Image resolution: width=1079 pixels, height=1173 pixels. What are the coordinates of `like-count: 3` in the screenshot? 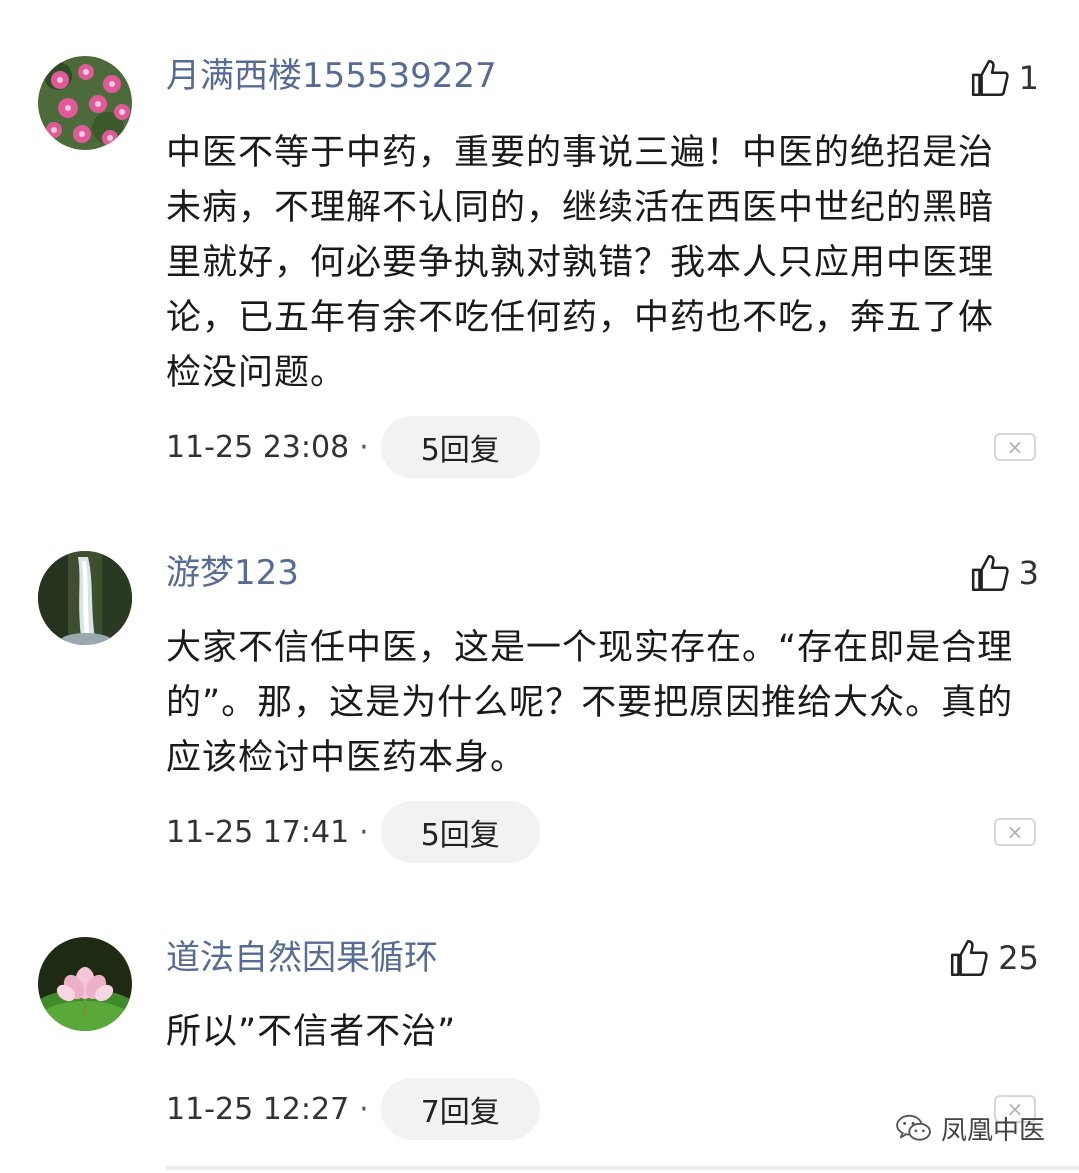 It's located at (1028, 573).